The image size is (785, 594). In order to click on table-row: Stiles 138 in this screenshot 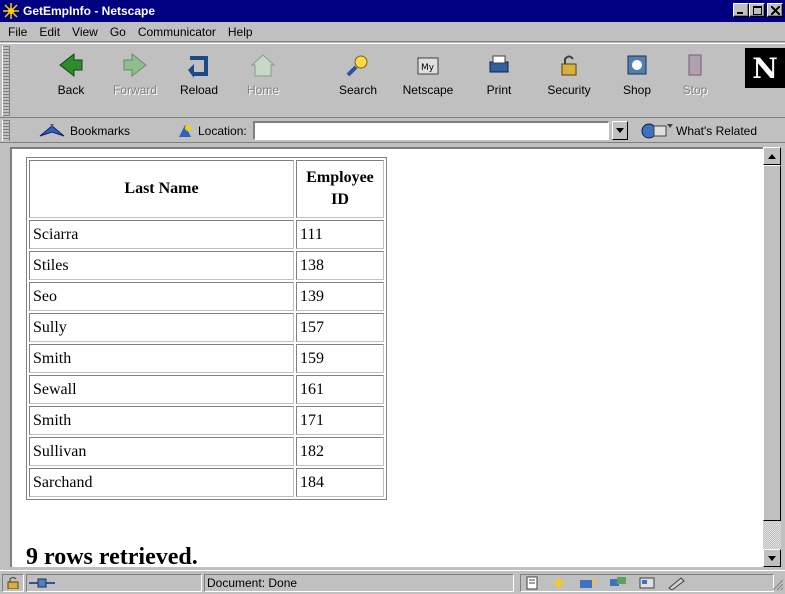, I will do `click(206, 265)`.